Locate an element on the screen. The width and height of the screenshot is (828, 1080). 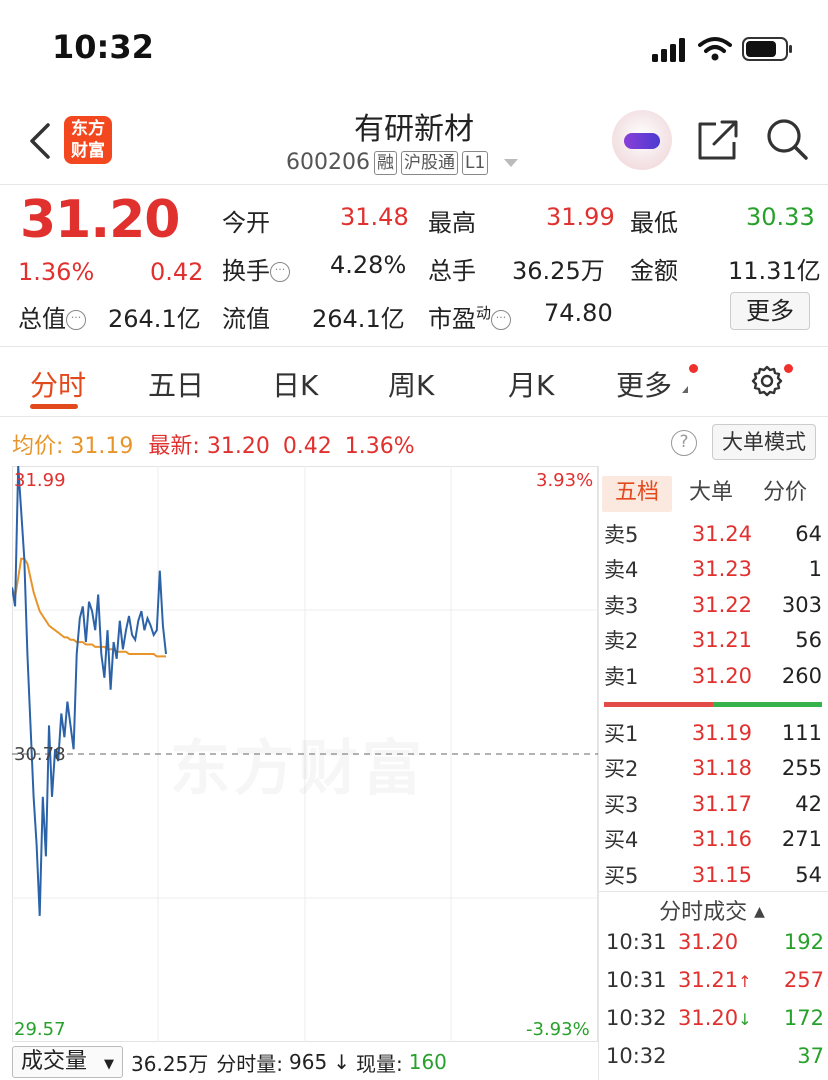
amount-label: 金额 is located at coordinates (654, 271).